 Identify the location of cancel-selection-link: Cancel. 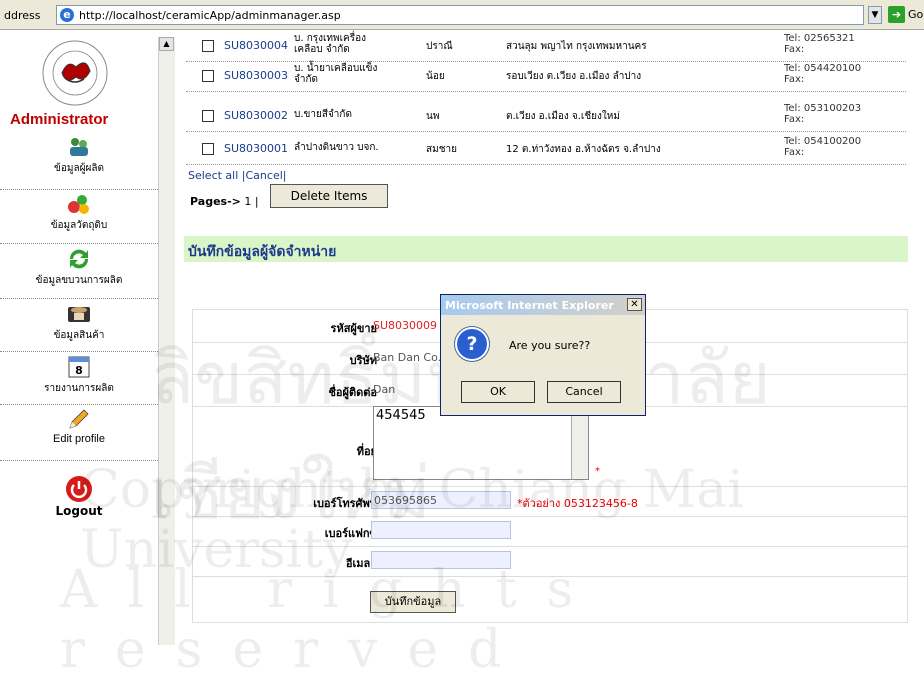
(264, 175).